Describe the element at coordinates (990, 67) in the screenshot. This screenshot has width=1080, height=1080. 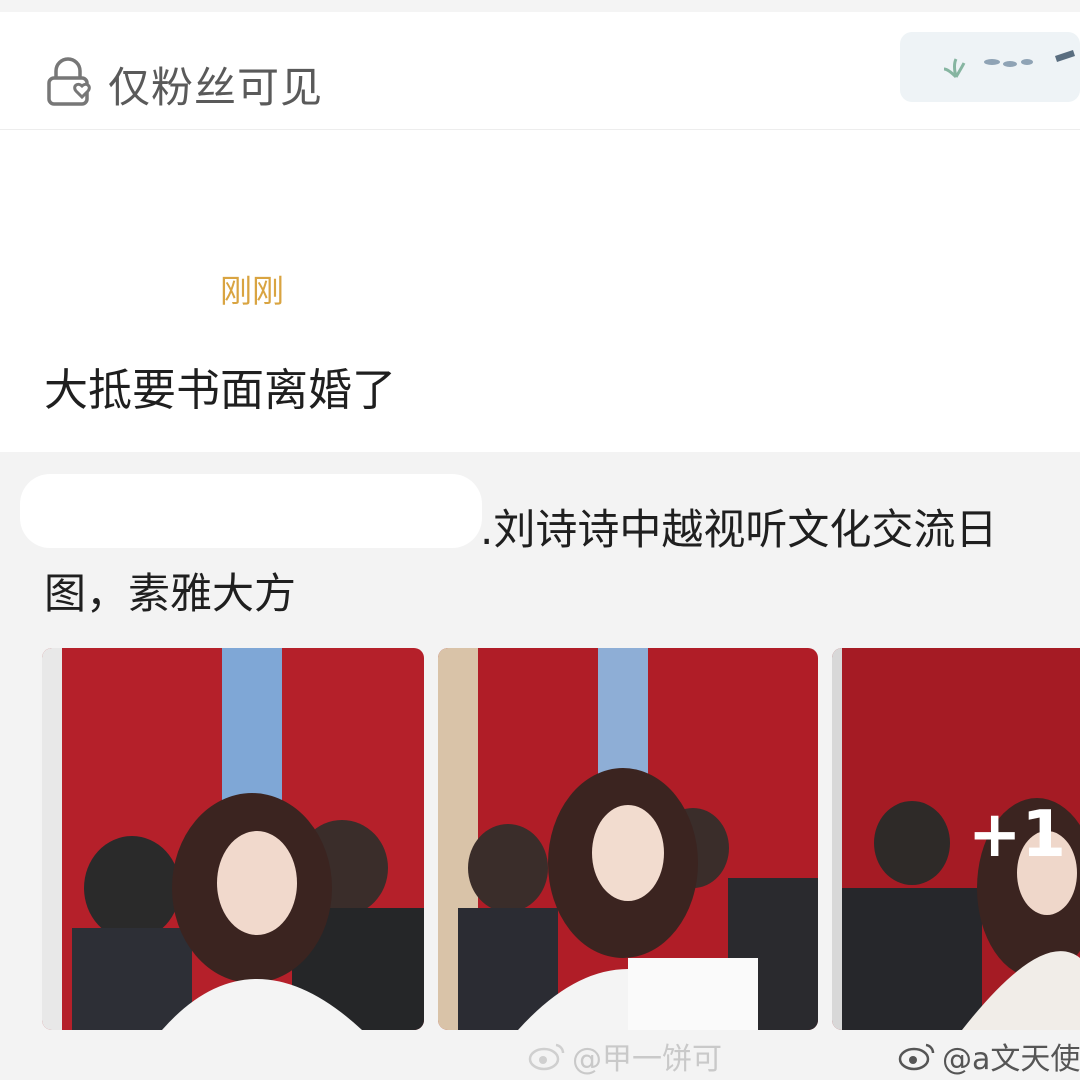
I see `decorative-banner` at that location.